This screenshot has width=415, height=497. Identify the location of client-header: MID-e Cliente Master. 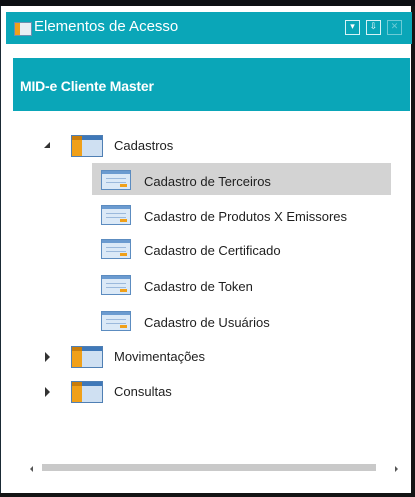
(211, 84).